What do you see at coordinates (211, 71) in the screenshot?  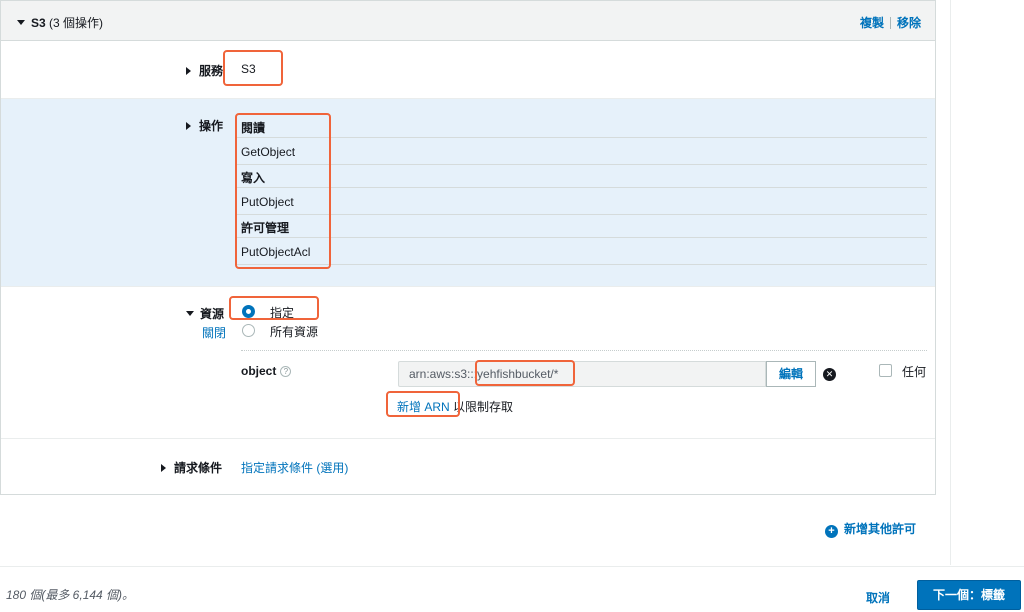 I see `service-label-text: 服務` at bounding box center [211, 71].